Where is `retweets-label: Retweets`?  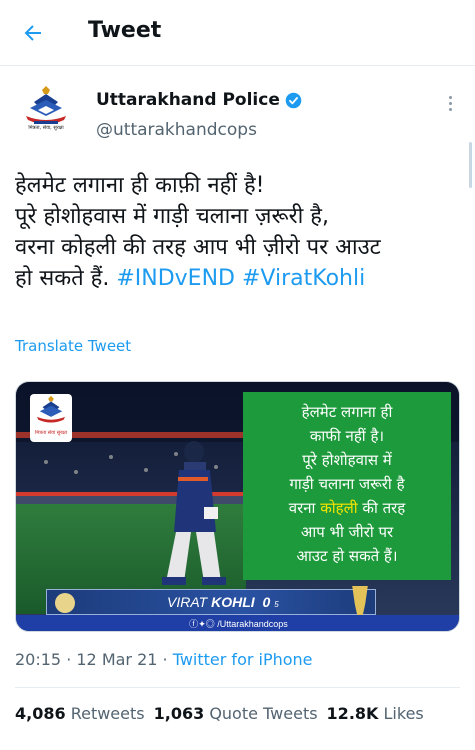
retweets-label: Retweets is located at coordinates (107, 713).